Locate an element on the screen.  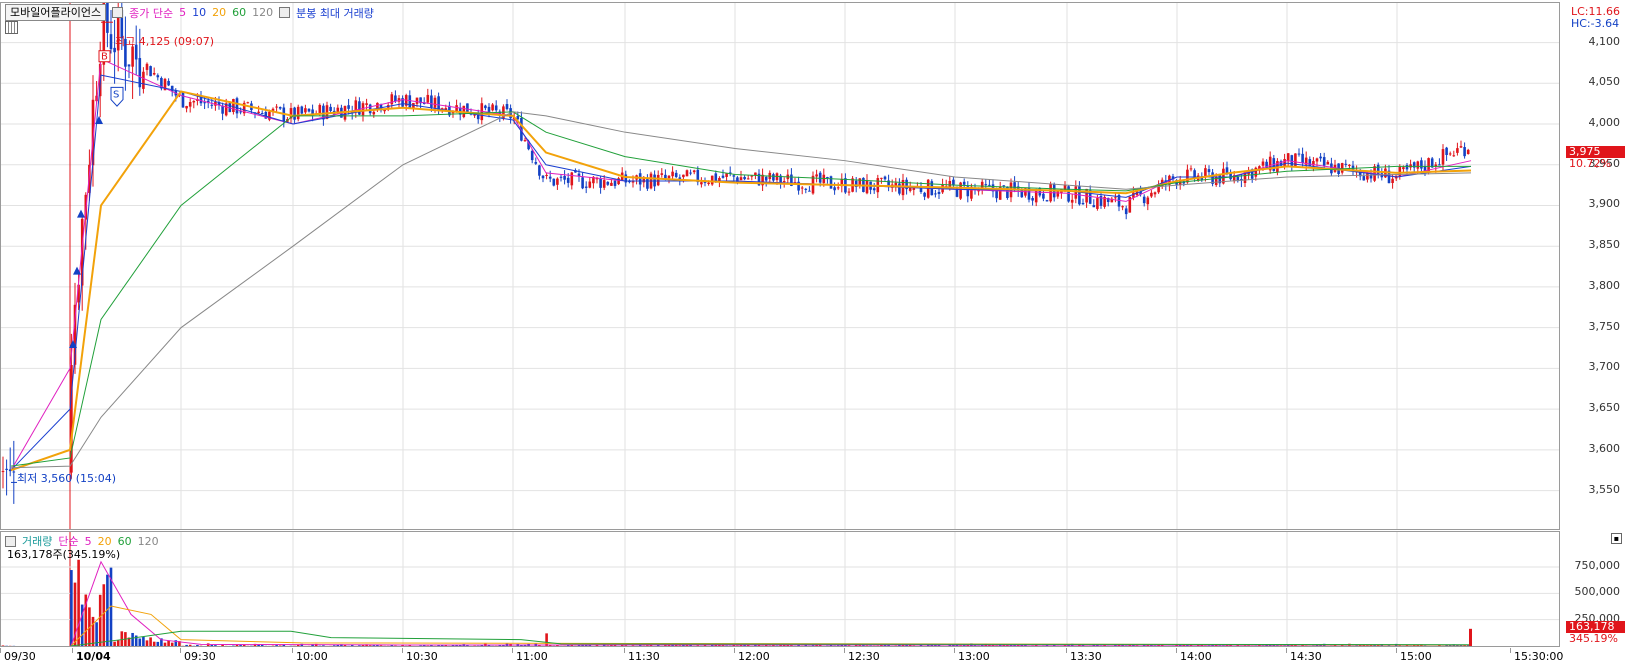
settings-icon is located at coordinates (11, 27).